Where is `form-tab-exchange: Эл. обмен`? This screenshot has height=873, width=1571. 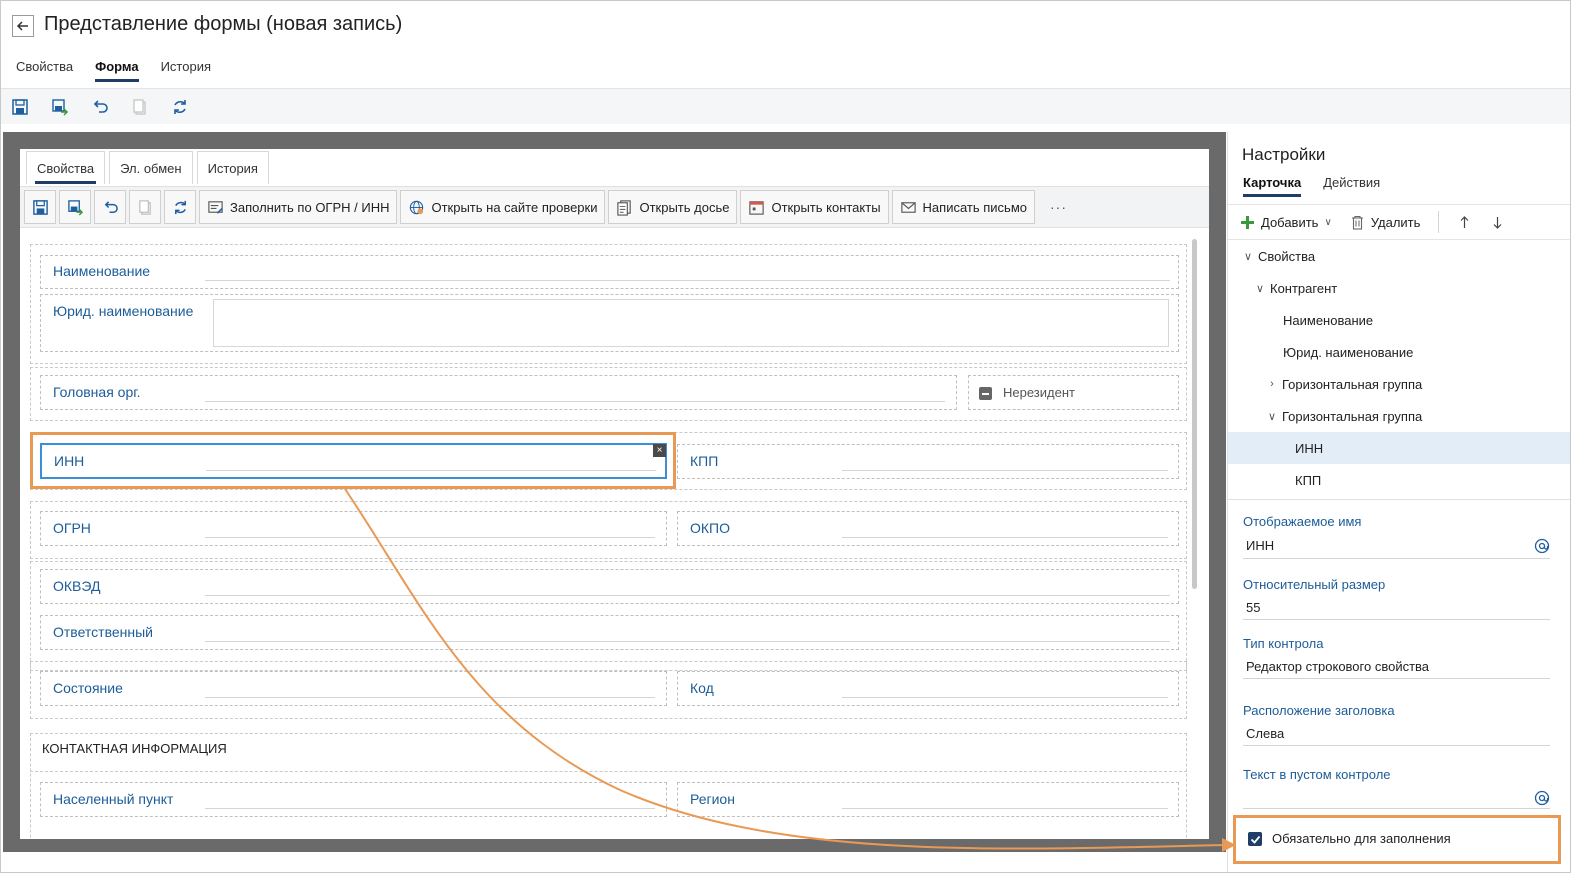 form-tab-exchange: Эл. обмен is located at coordinates (151, 167).